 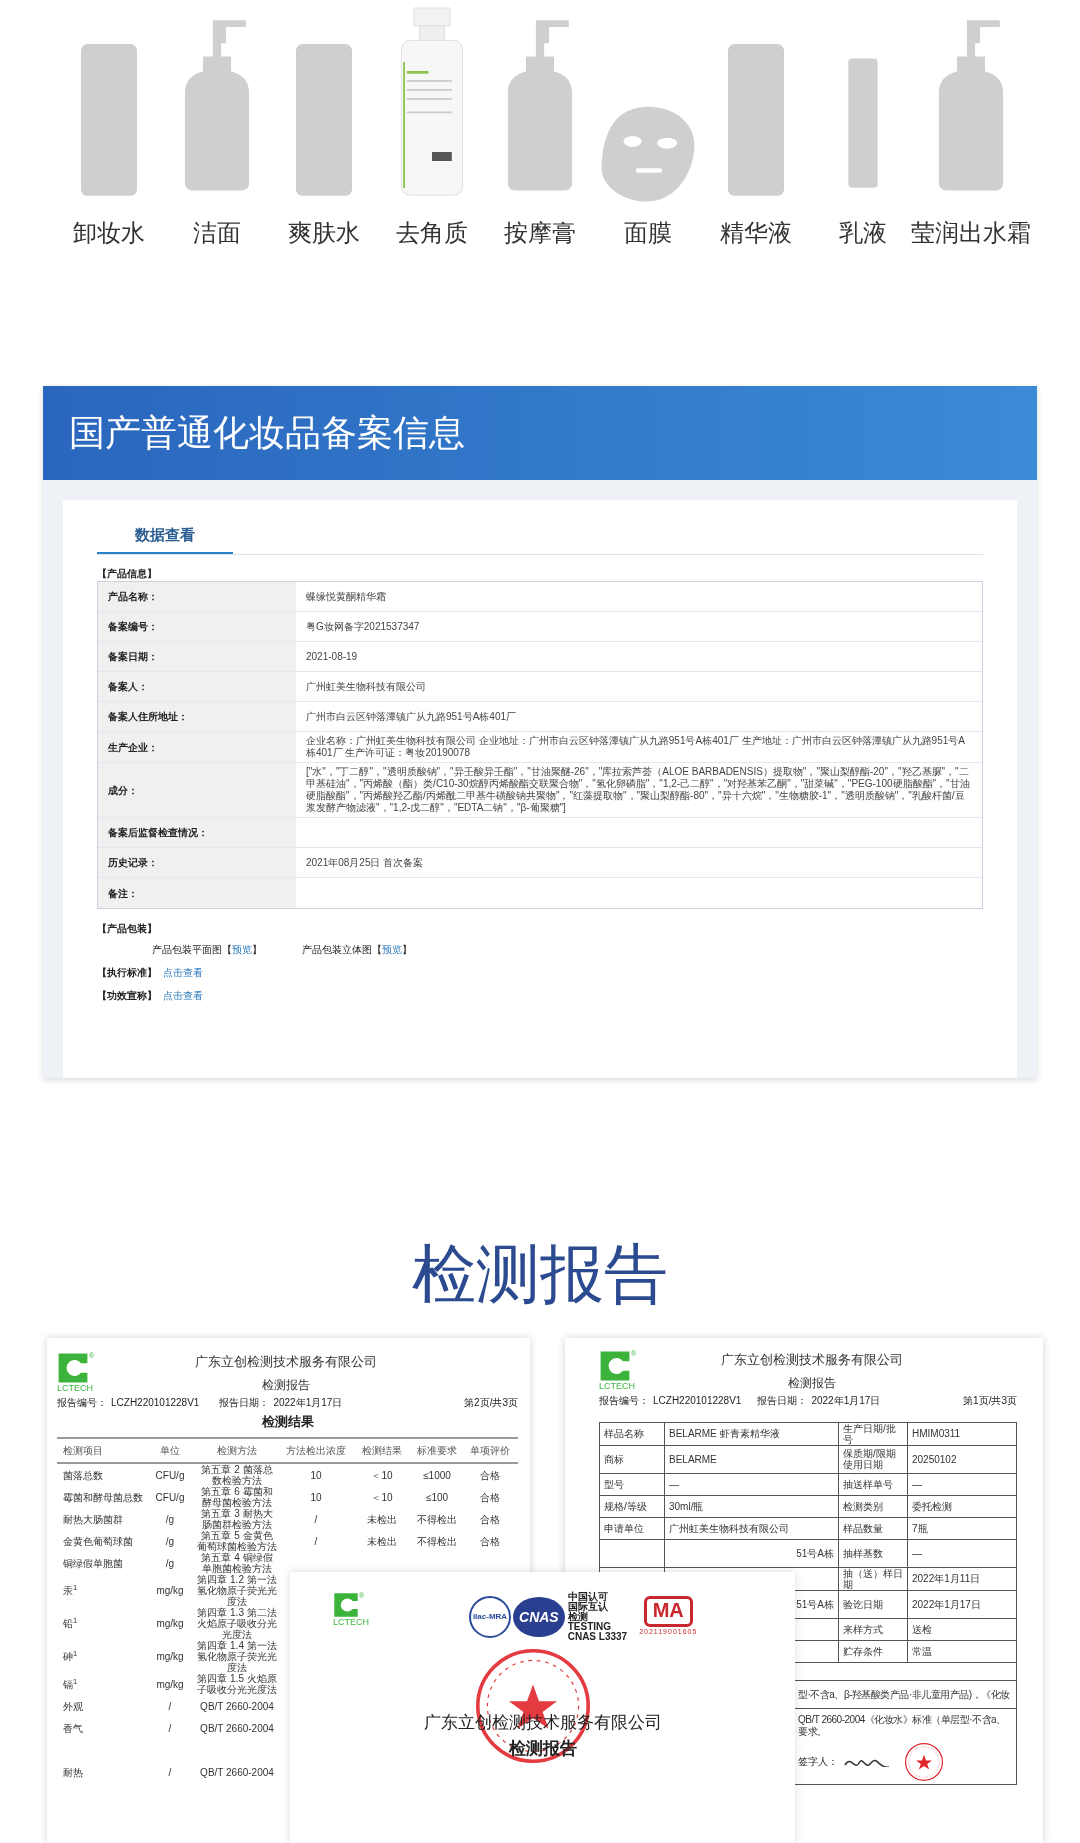 What do you see at coordinates (870, 1433) in the screenshot?
I see `table-cell-text: 生产日期/批号` at bounding box center [870, 1433].